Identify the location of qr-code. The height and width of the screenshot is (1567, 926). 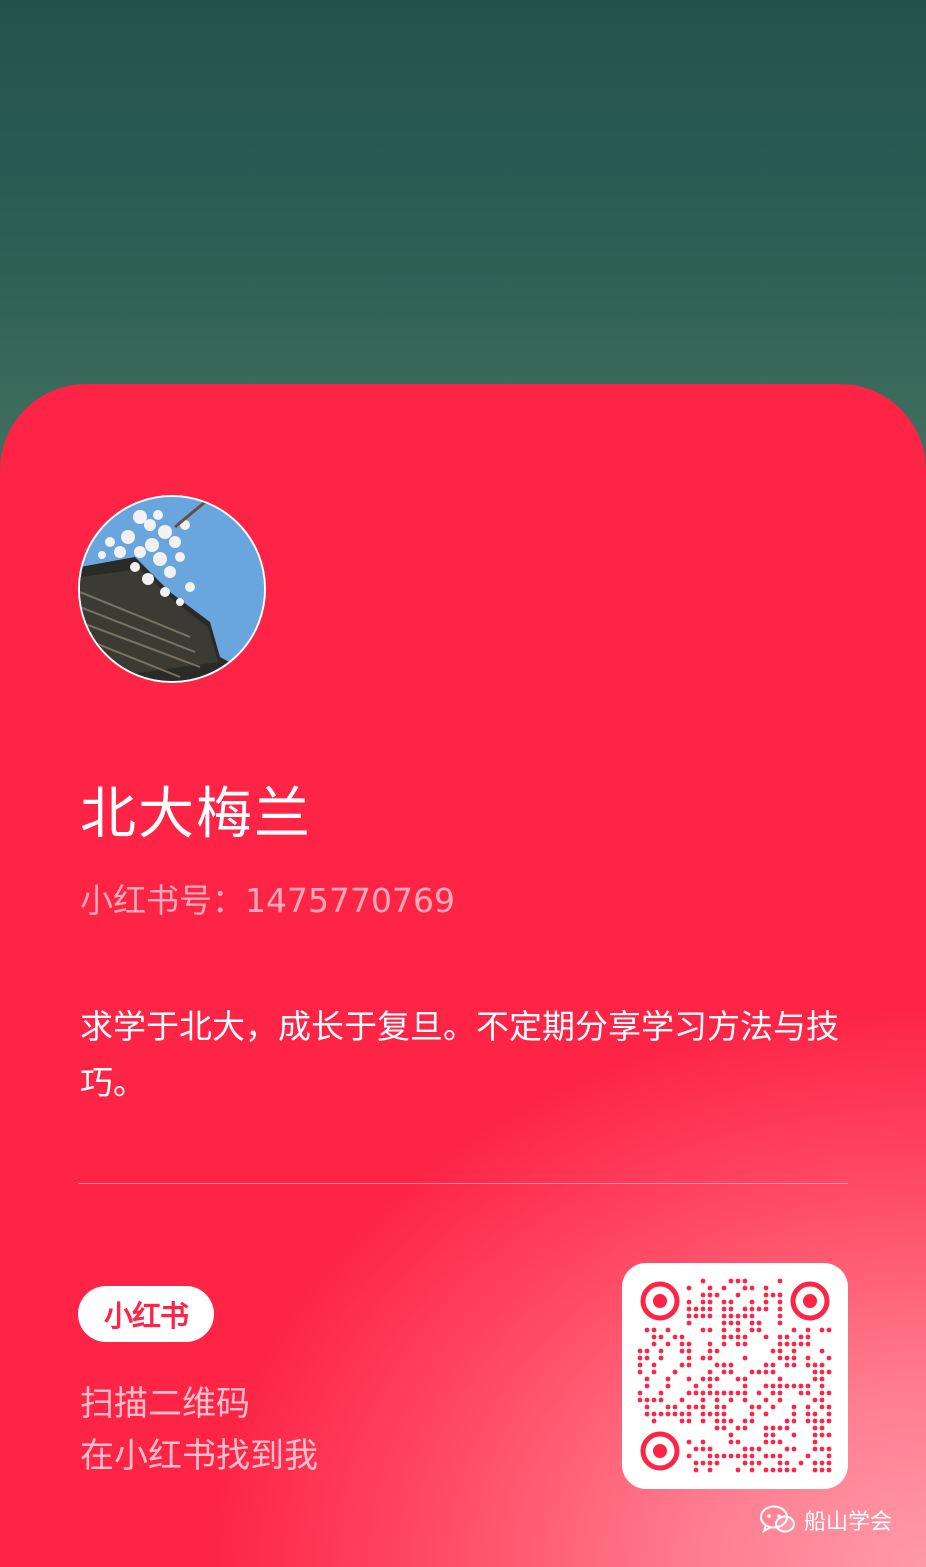
(735, 1376).